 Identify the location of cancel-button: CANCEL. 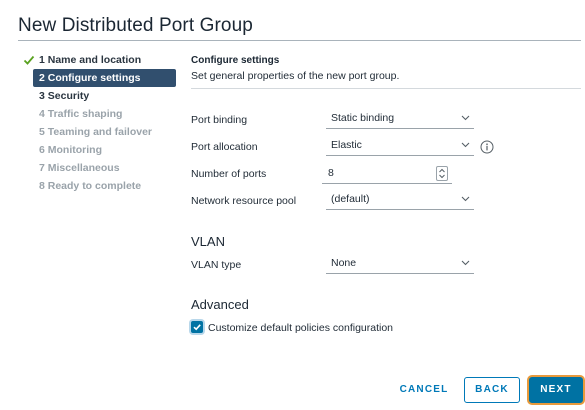
(424, 390).